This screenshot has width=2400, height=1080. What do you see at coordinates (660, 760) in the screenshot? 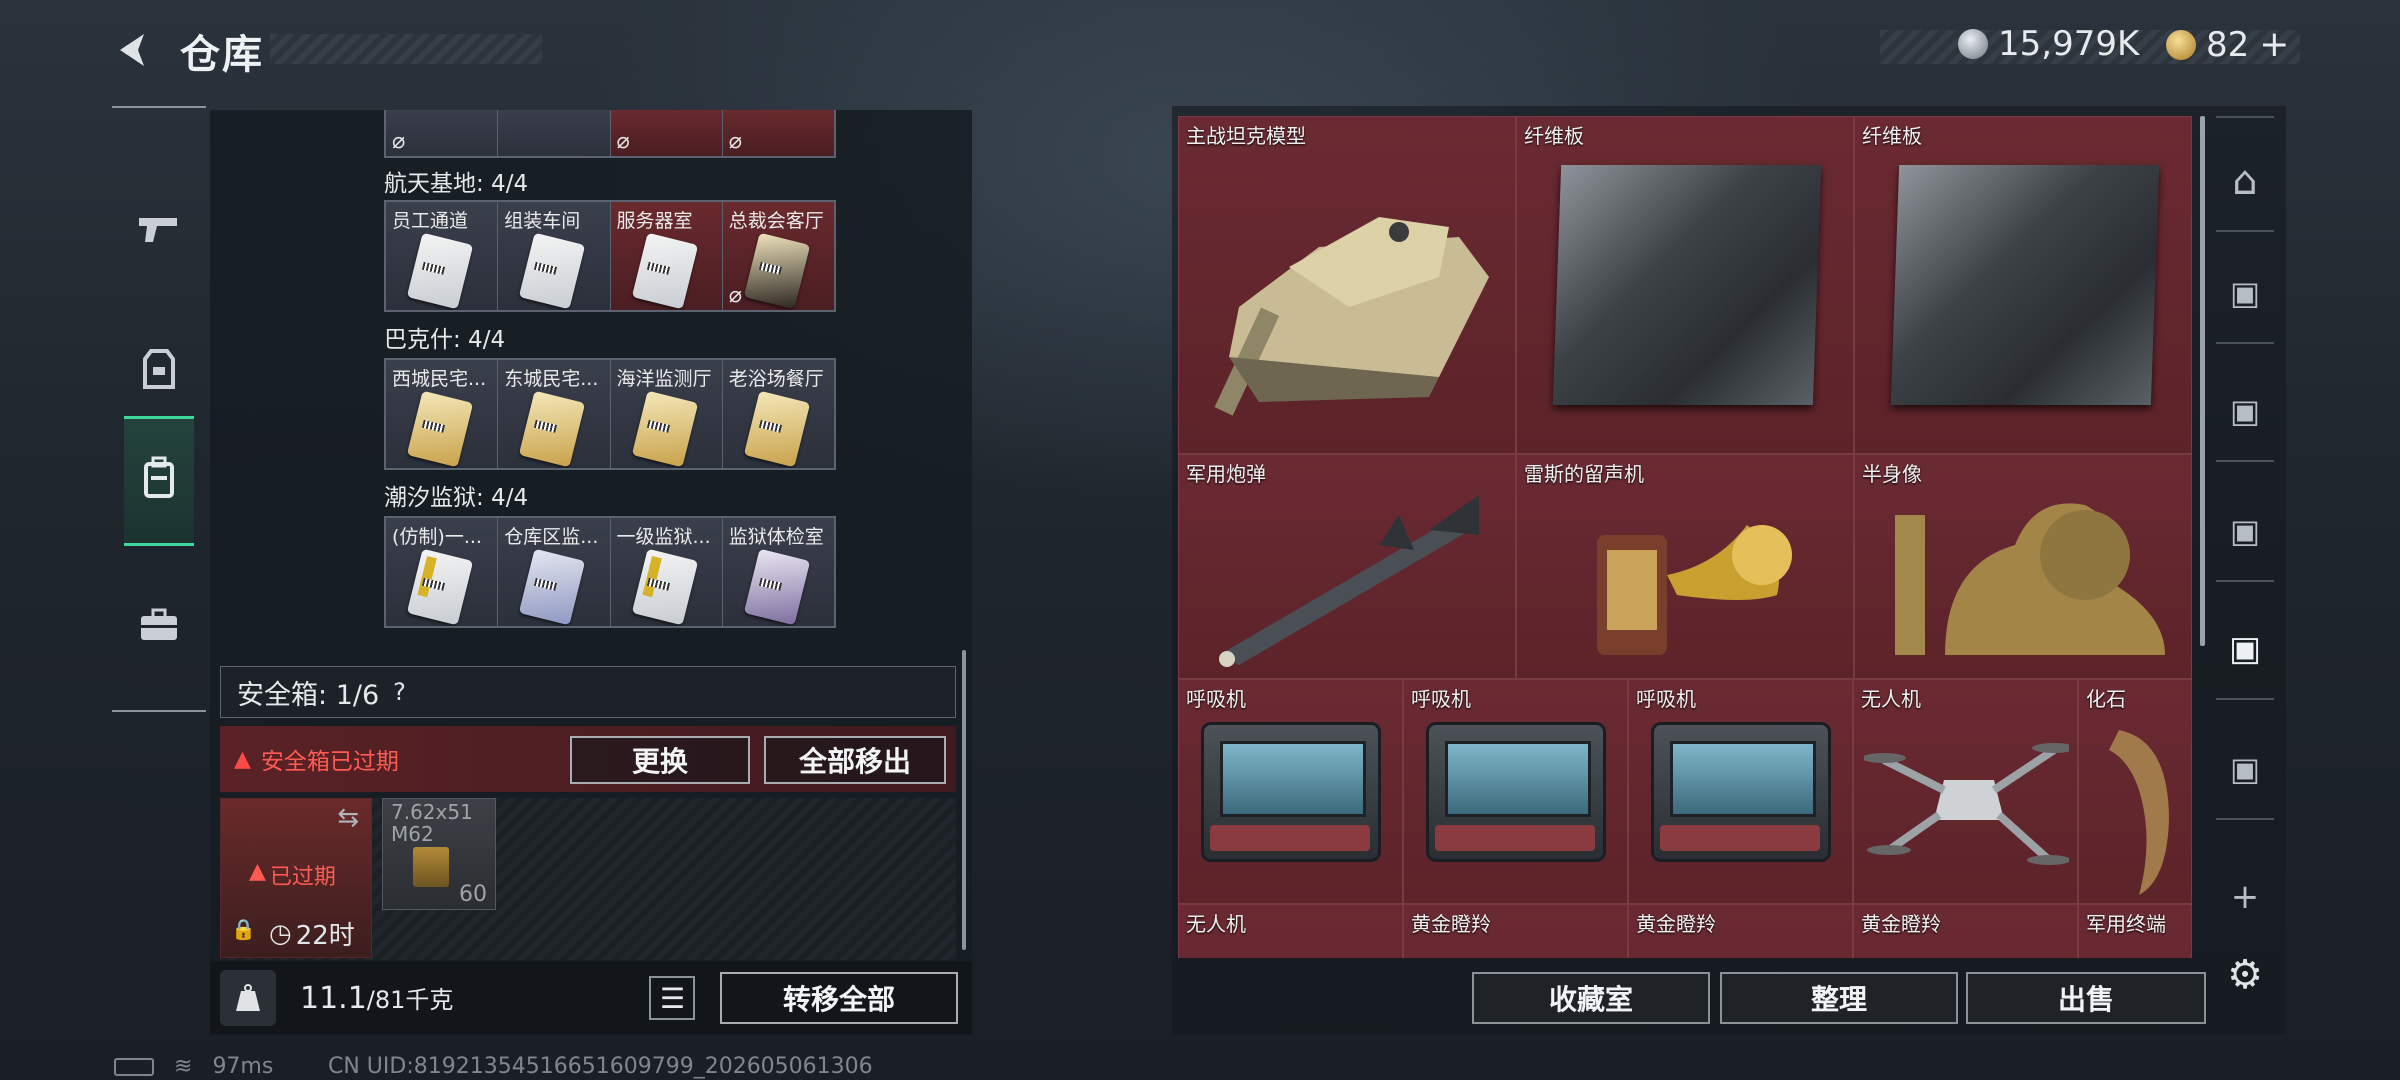
I see `replace-button: 更换` at bounding box center [660, 760].